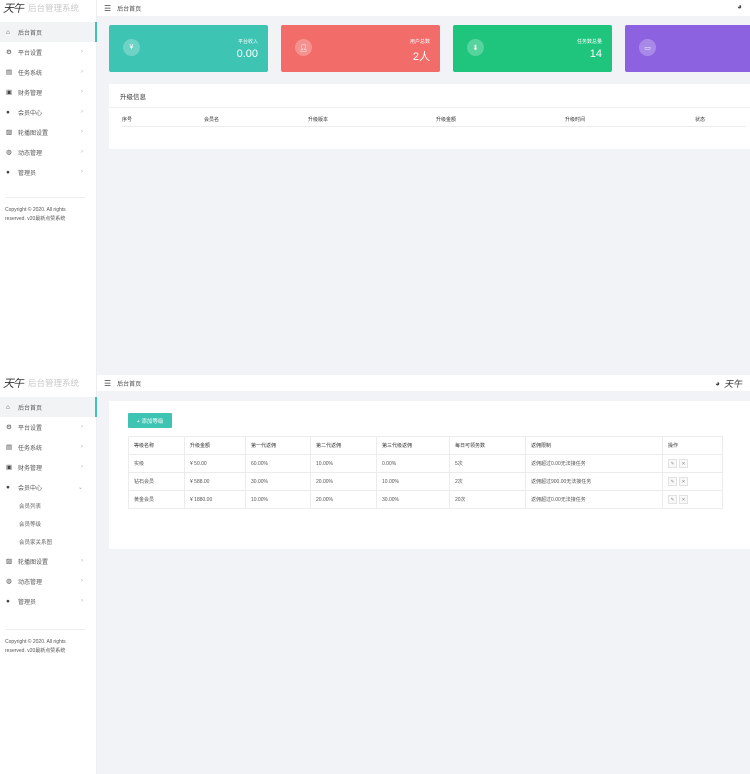 This screenshot has width=750, height=774. Describe the element at coordinates (733, 383) in the screenshot. I see `avatar: 天午` at that location.